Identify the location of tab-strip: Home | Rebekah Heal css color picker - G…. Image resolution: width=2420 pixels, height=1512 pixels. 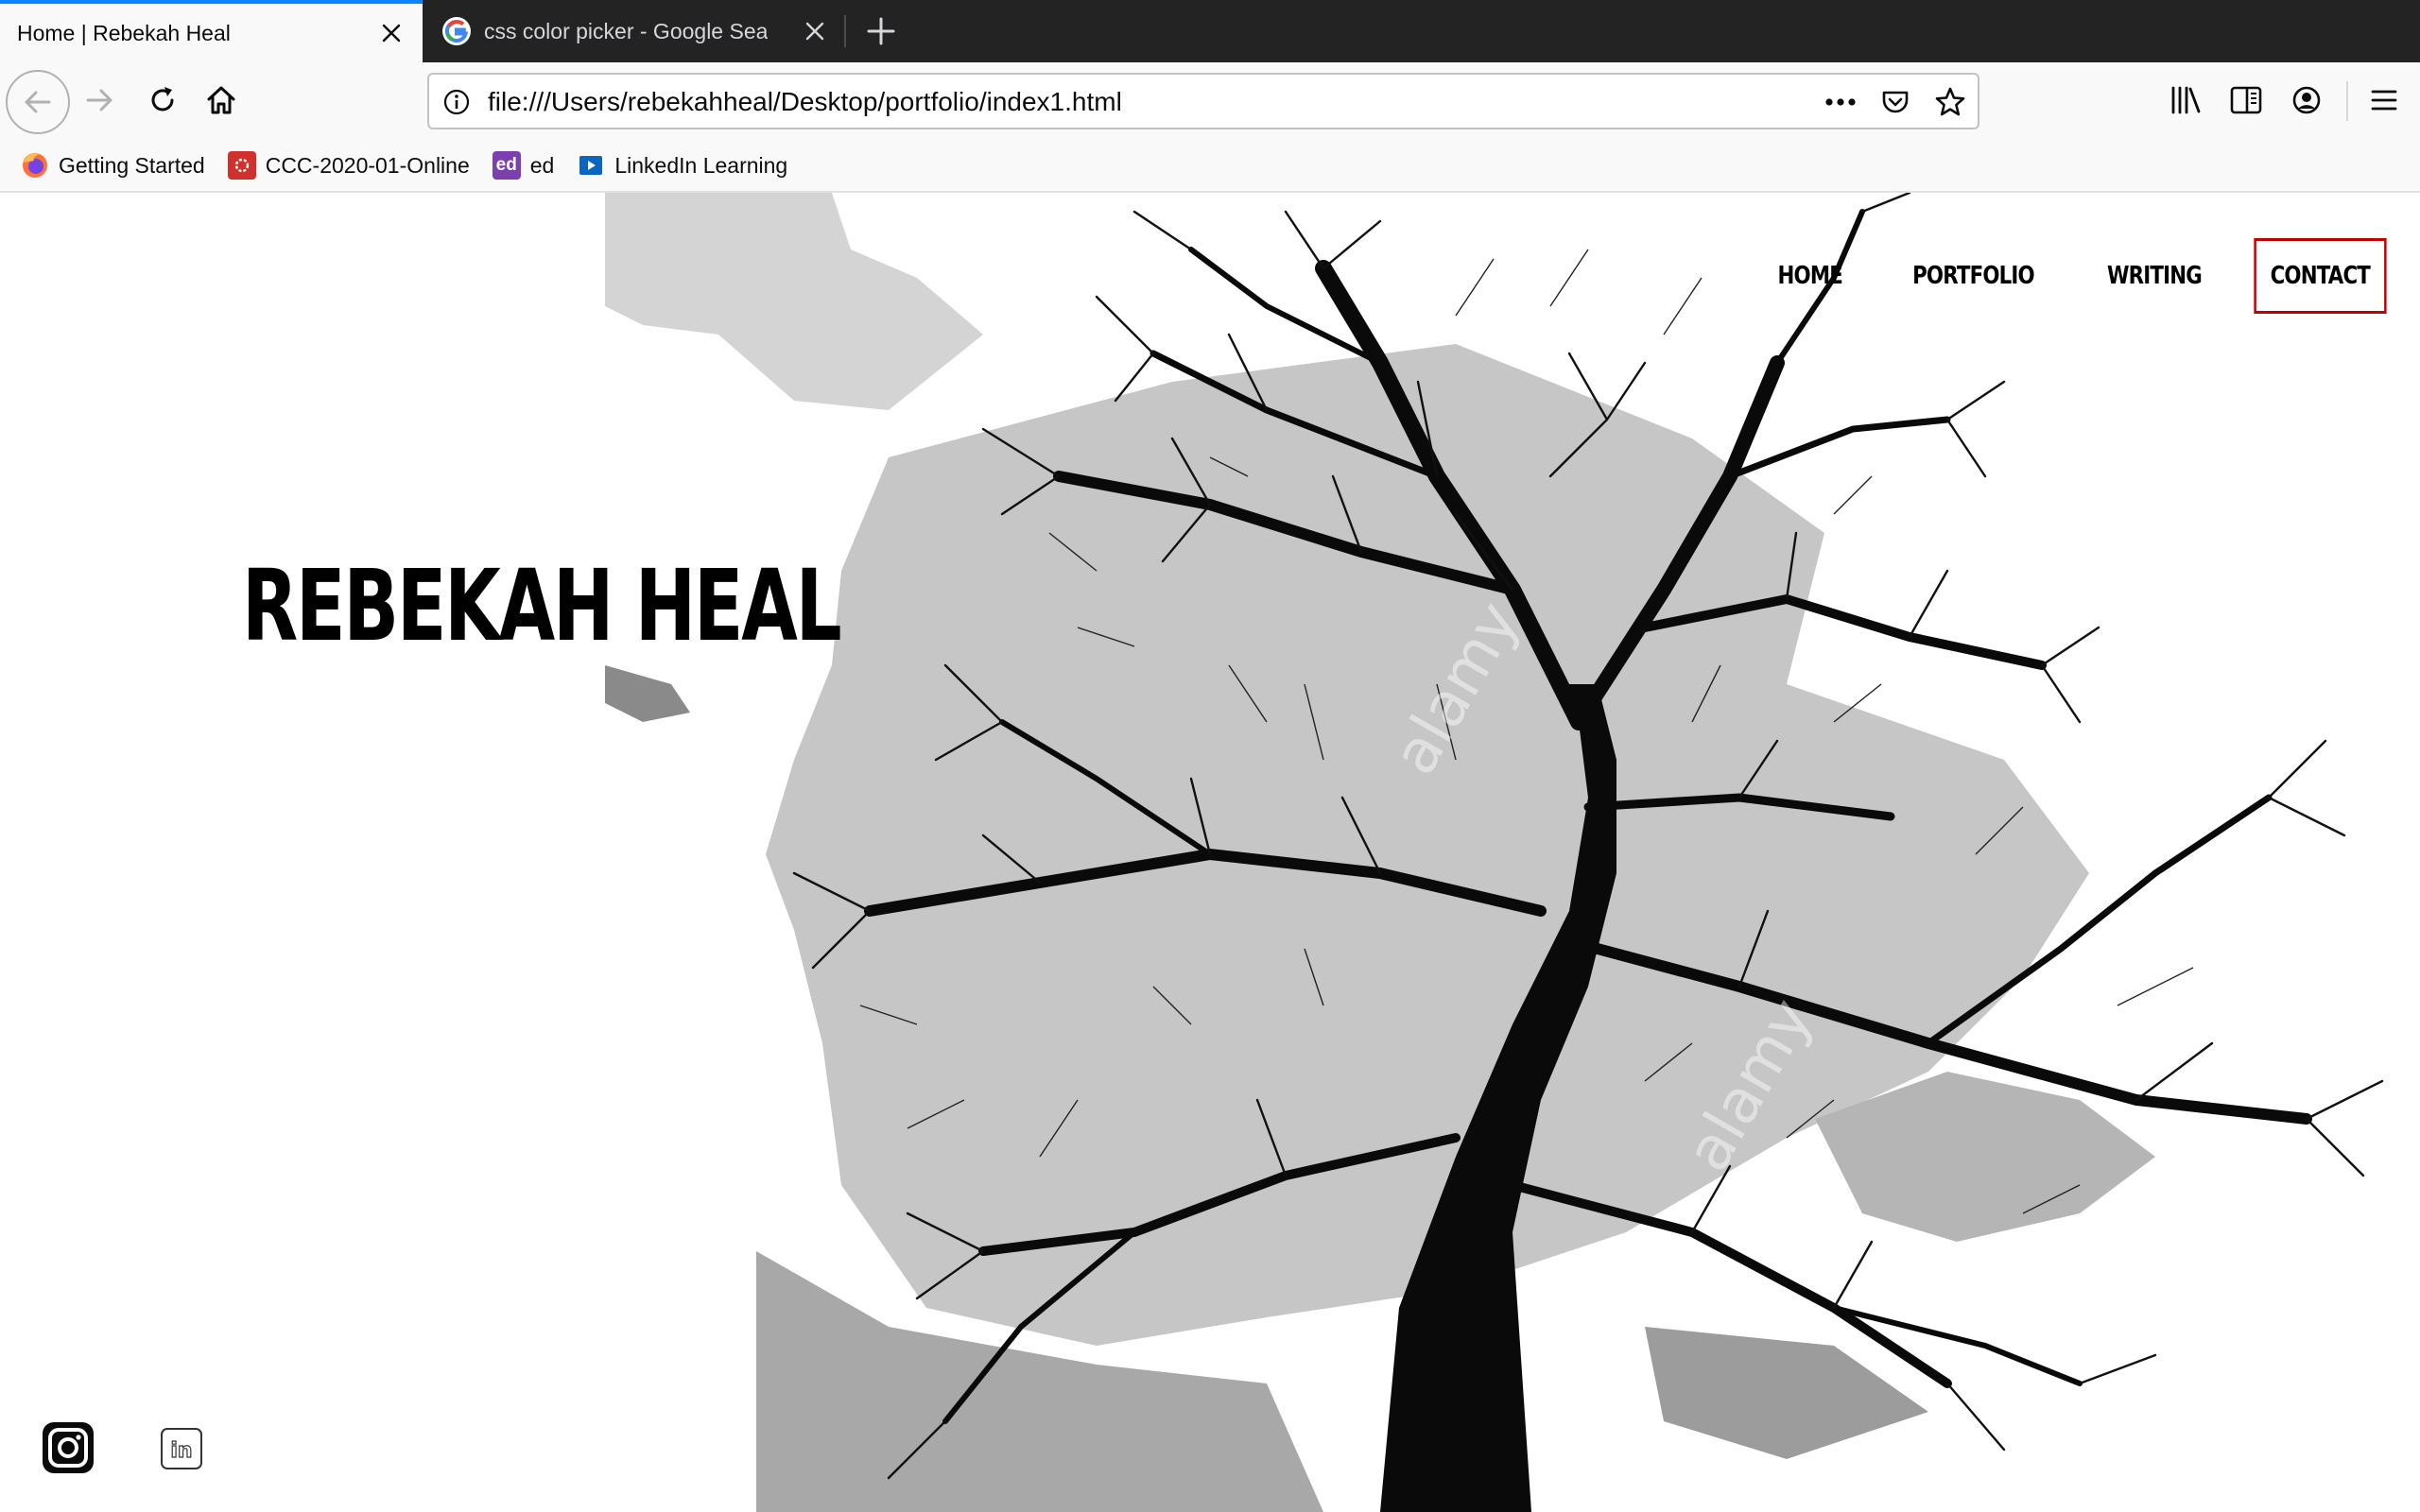
(1210, 31).